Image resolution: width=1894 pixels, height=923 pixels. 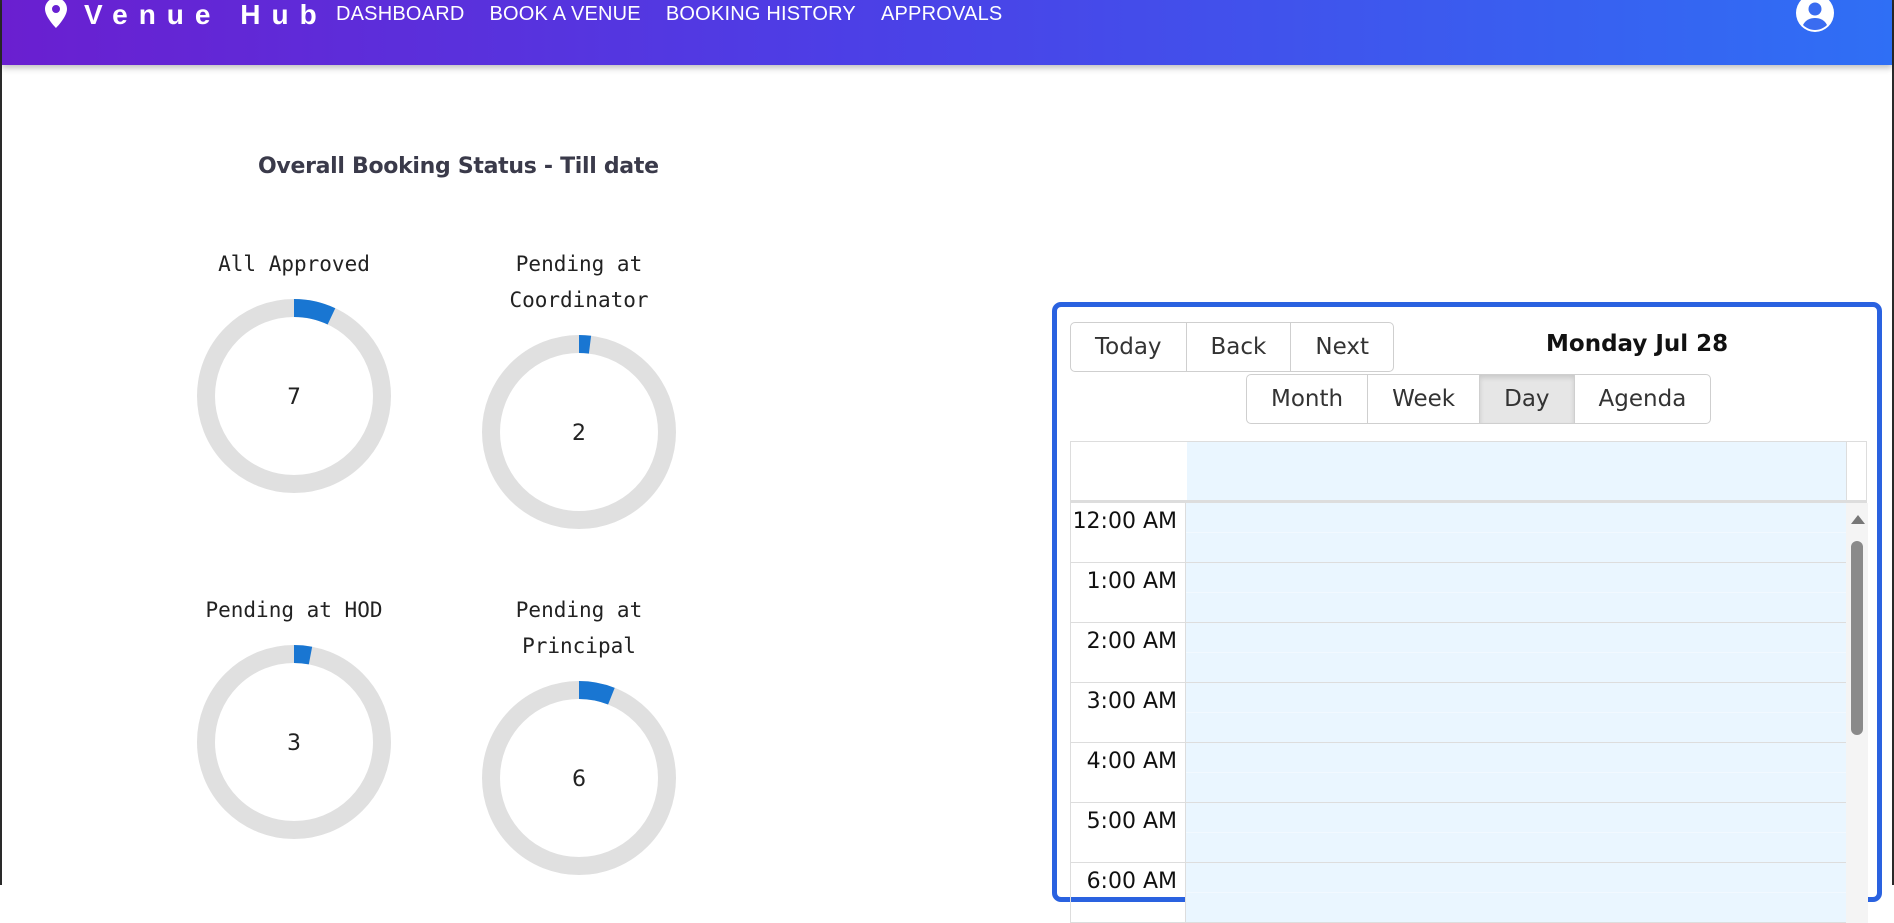 I want to click on calendar-nav-group: Today Back Next, so click(x=1232, y=347).